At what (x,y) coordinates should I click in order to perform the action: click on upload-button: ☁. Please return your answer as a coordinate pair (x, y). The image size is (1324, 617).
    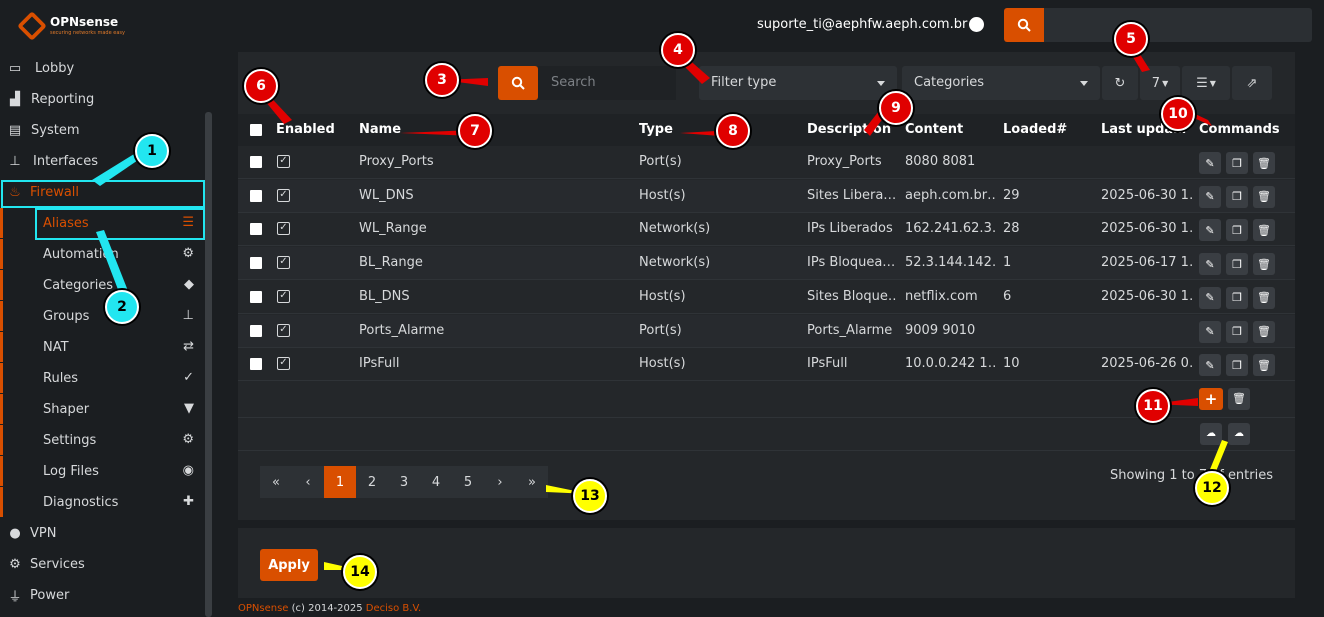
    Looking at the image, I should click on (1239, 434).